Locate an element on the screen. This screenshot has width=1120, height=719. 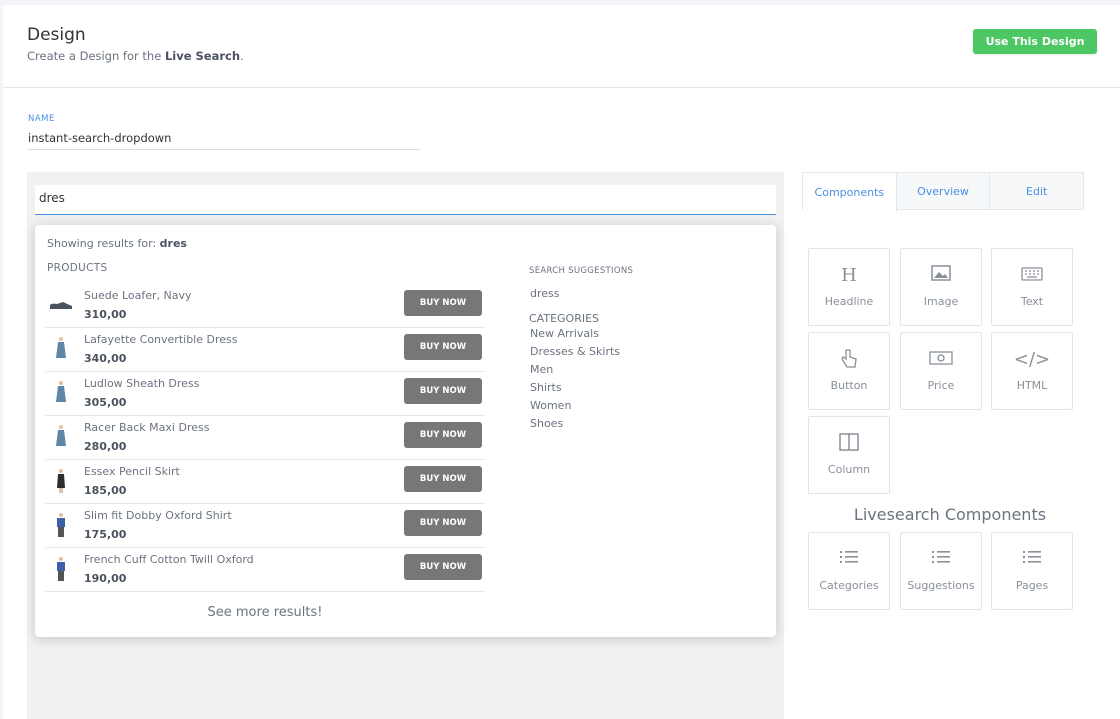
component-categories: Categories is located at coordinates (849, 571).